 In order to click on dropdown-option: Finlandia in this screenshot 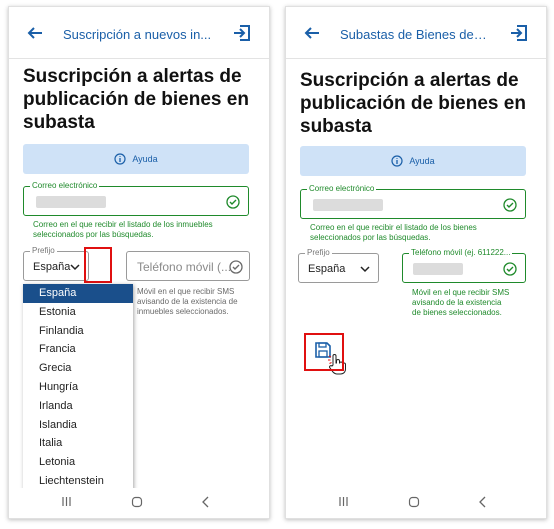, I will do `click(78, 331)`.